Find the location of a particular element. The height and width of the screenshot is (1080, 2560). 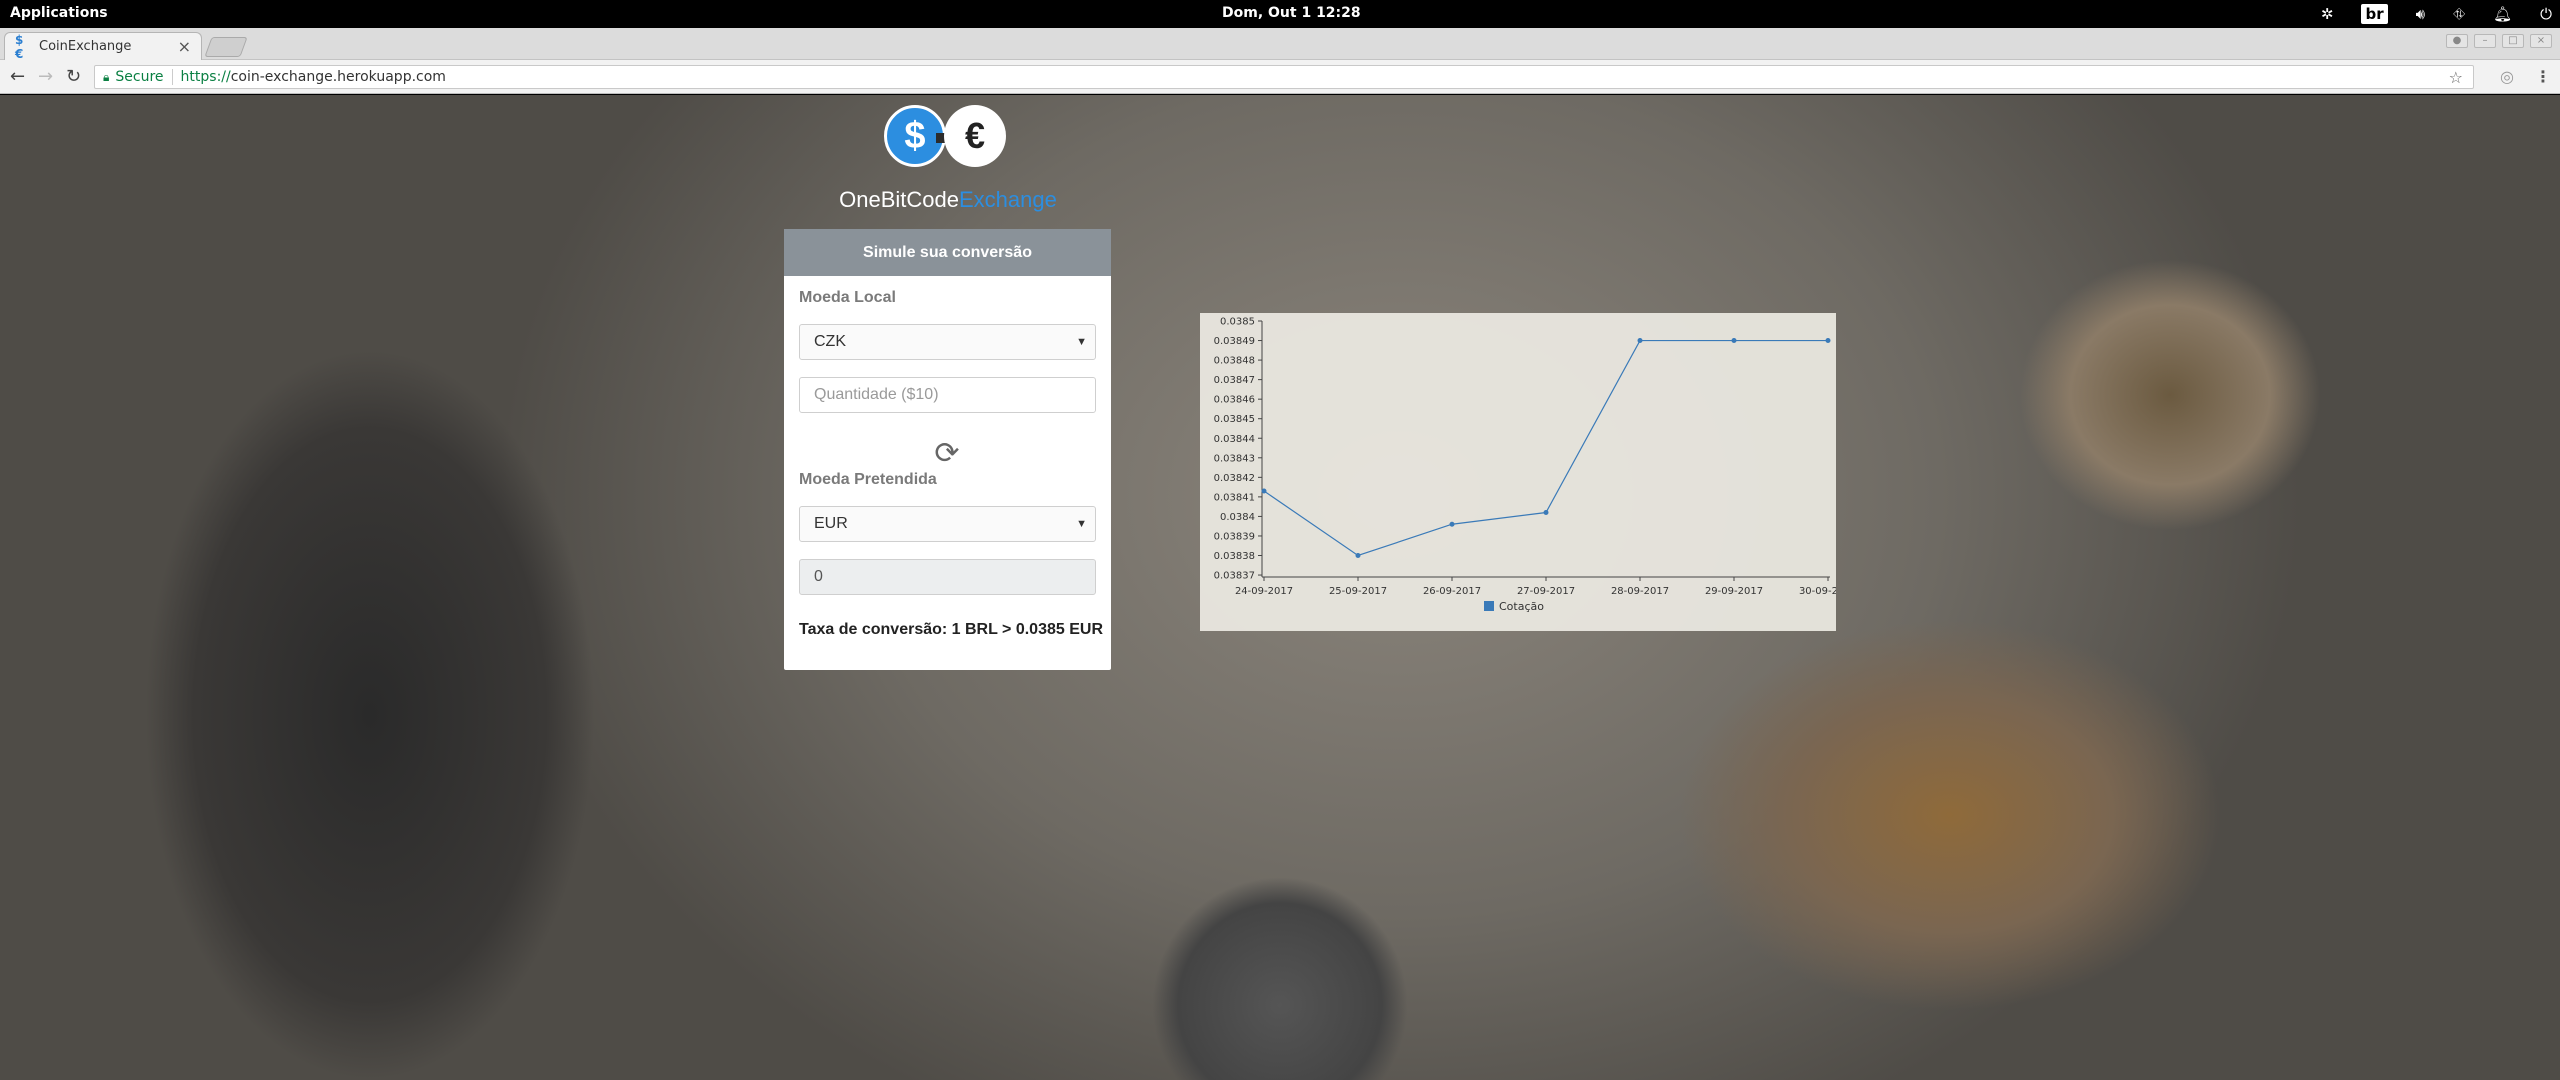

result-value: 0 is located at coordinates (818, 576).